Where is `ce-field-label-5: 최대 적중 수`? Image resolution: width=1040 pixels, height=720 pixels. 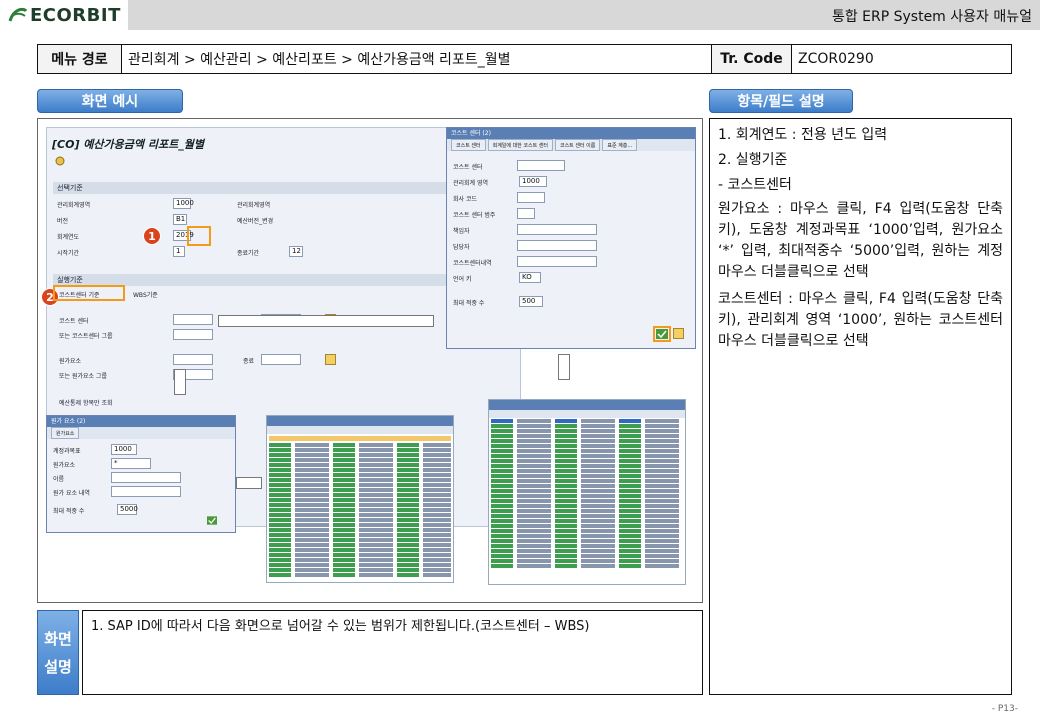 ce-field-label-5: 최대 적중 수 is located at coordinates (69, 511).